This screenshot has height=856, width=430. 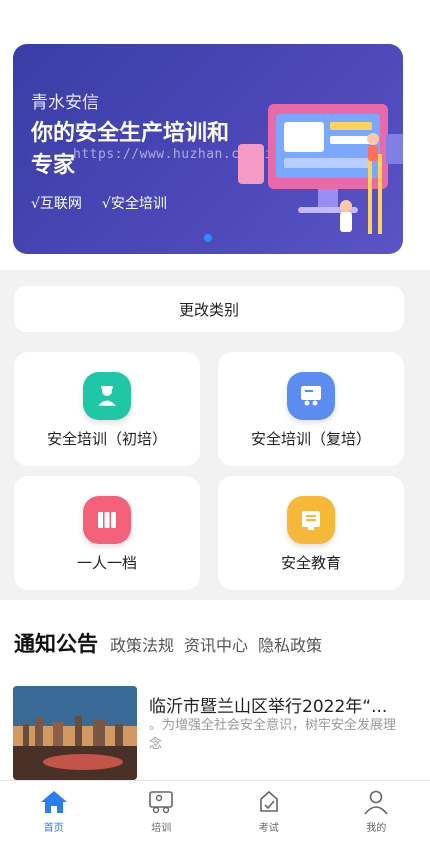 I want to click on exam-icon, so click(x=269, y=802).